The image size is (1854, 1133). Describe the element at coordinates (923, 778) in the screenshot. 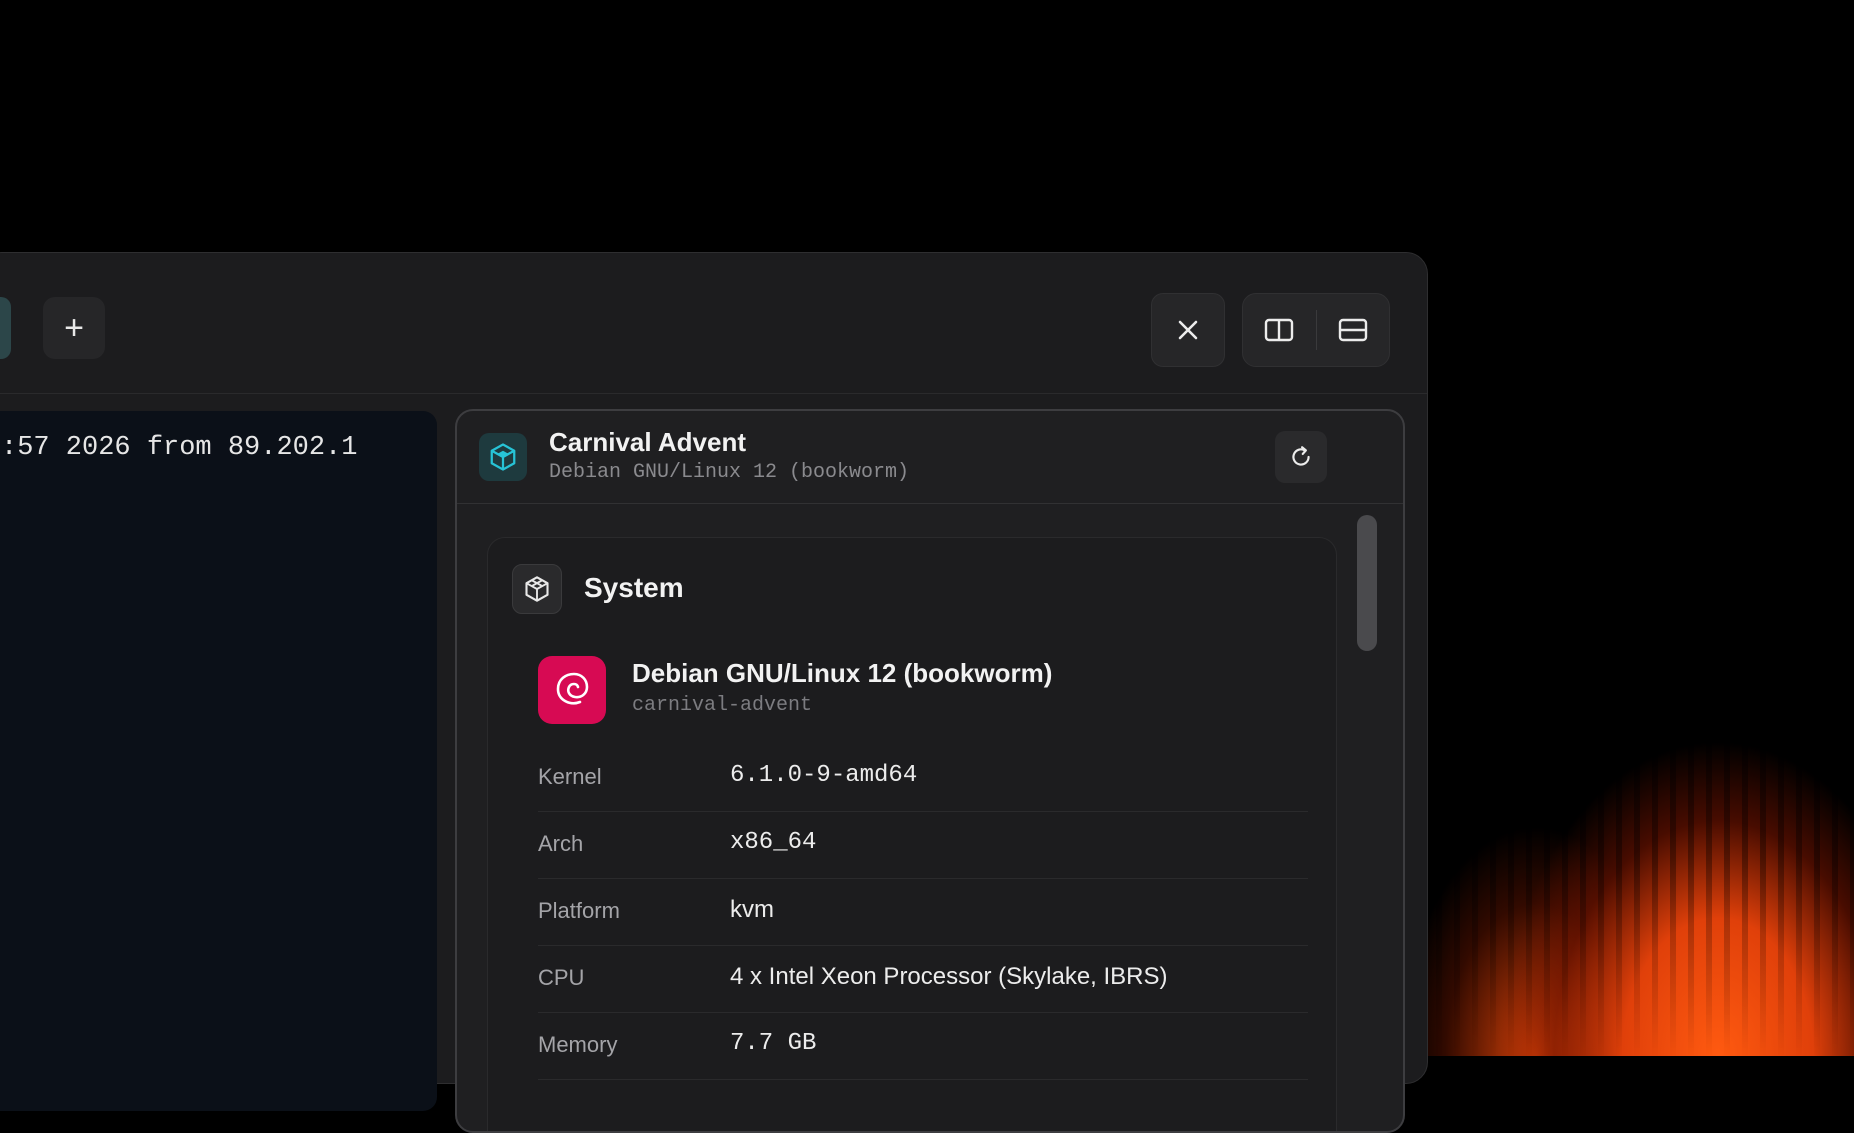

I see `info-row-kernel: Kernel 6.1.0-9-amd64` at that location.